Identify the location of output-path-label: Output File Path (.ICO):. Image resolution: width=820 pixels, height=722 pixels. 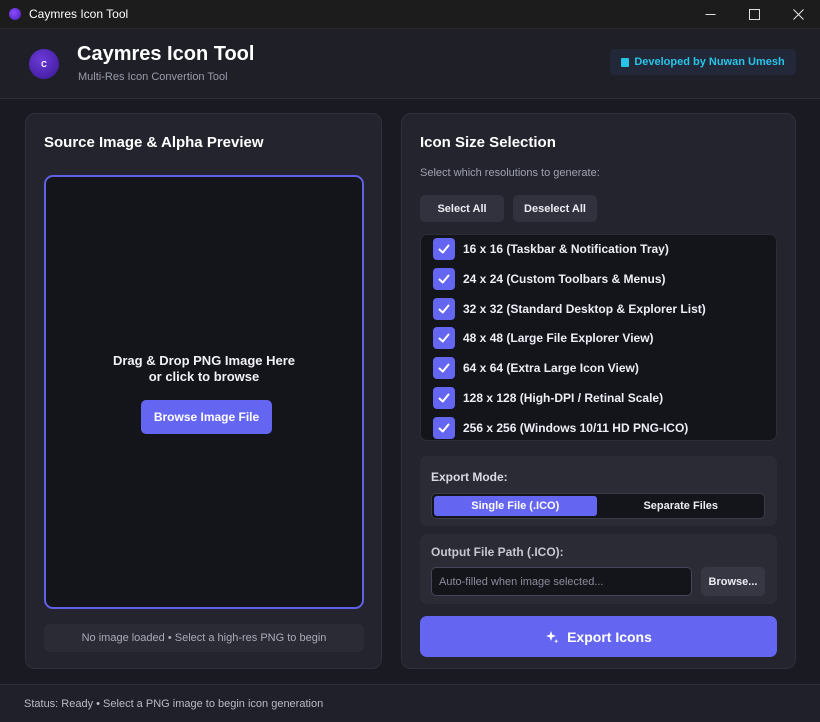
(497, 552).